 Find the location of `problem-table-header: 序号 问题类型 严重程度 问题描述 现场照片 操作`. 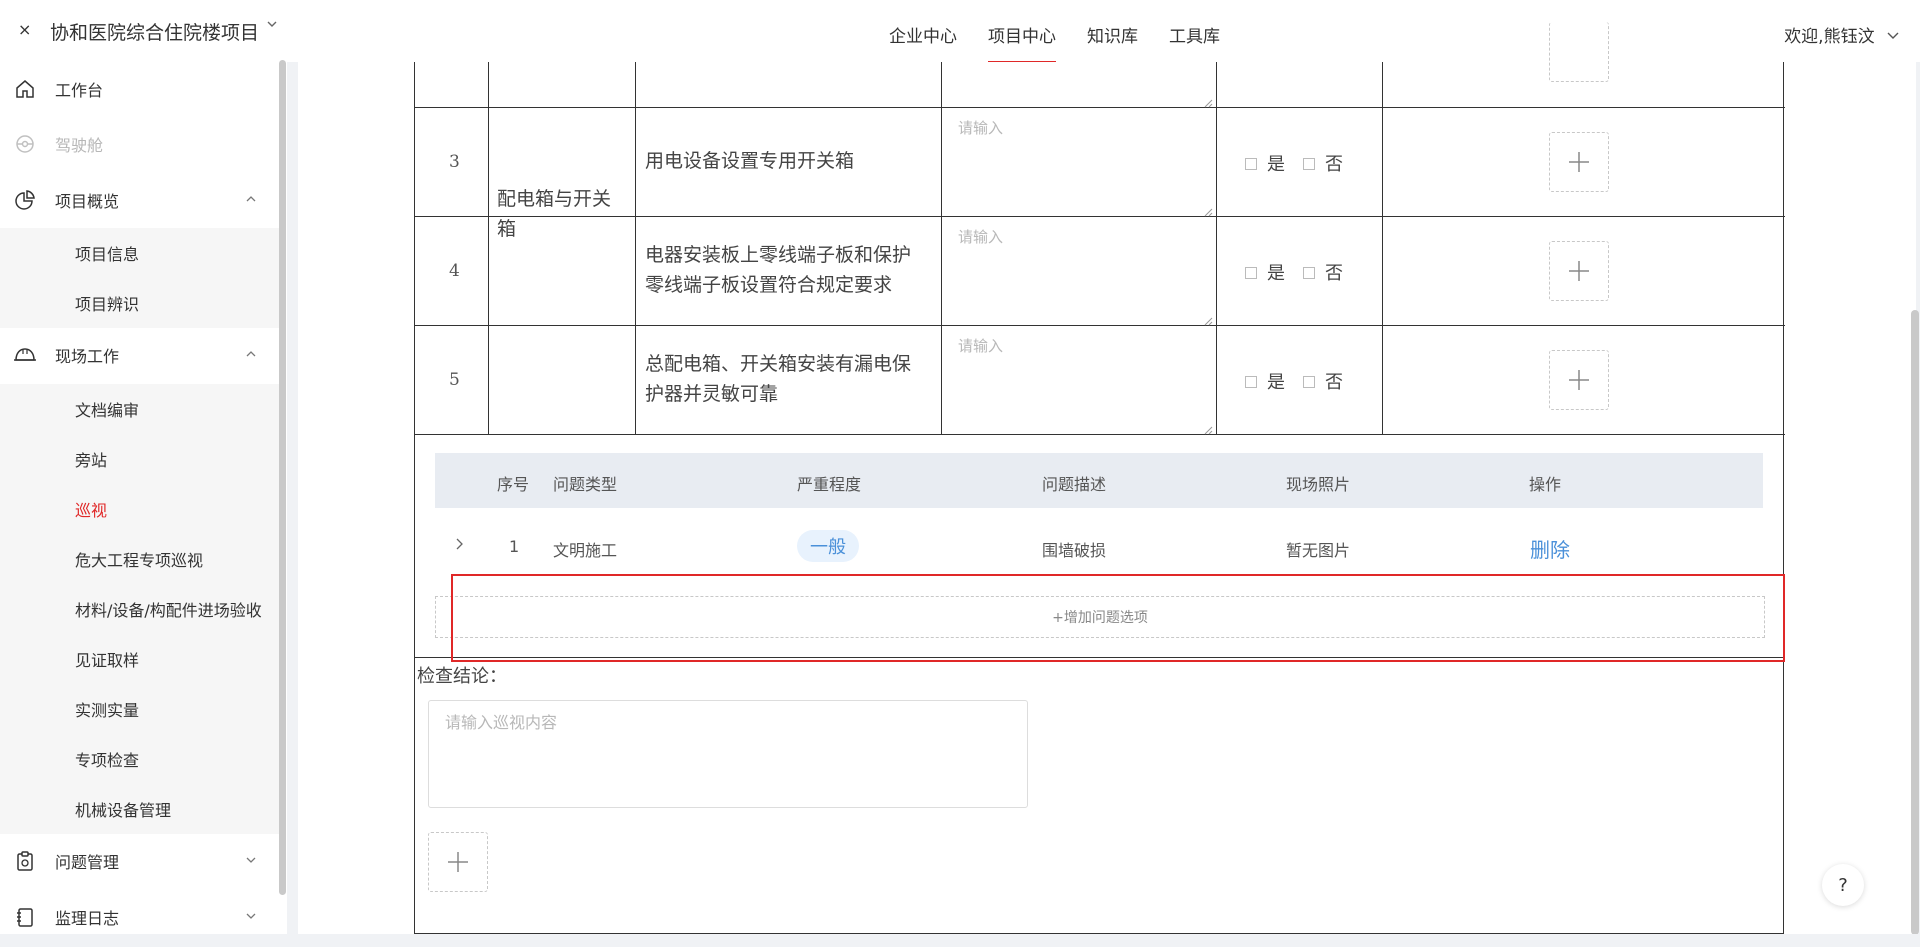

problem-table-header: 序号 问题类型 严重程度 问题描述 现场照片 操作 is located at coordinates (1099, 480).